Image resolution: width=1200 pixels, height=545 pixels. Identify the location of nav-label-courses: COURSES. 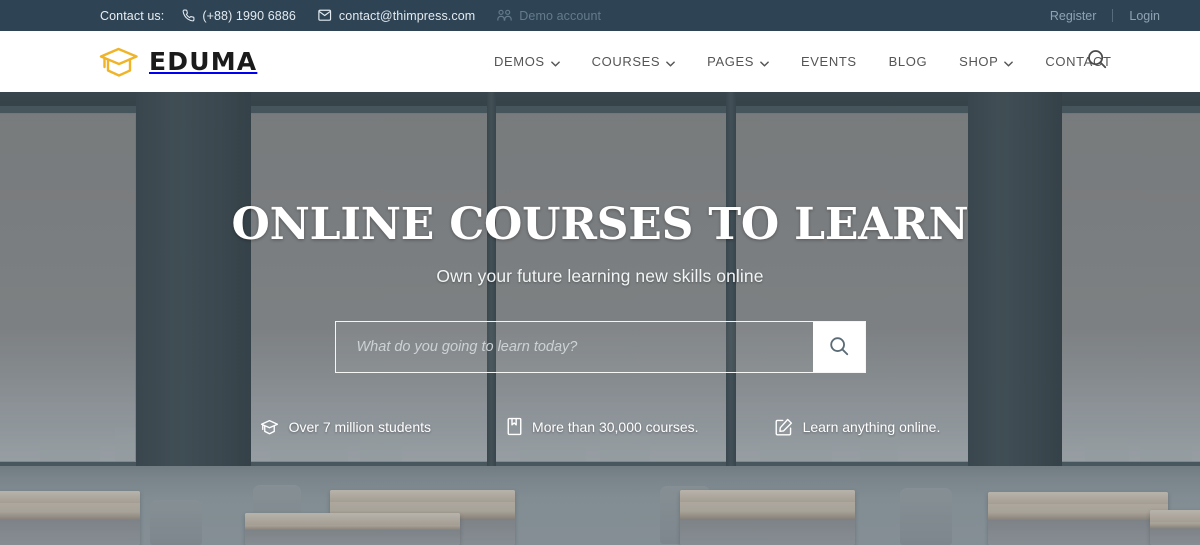
(626, 61).